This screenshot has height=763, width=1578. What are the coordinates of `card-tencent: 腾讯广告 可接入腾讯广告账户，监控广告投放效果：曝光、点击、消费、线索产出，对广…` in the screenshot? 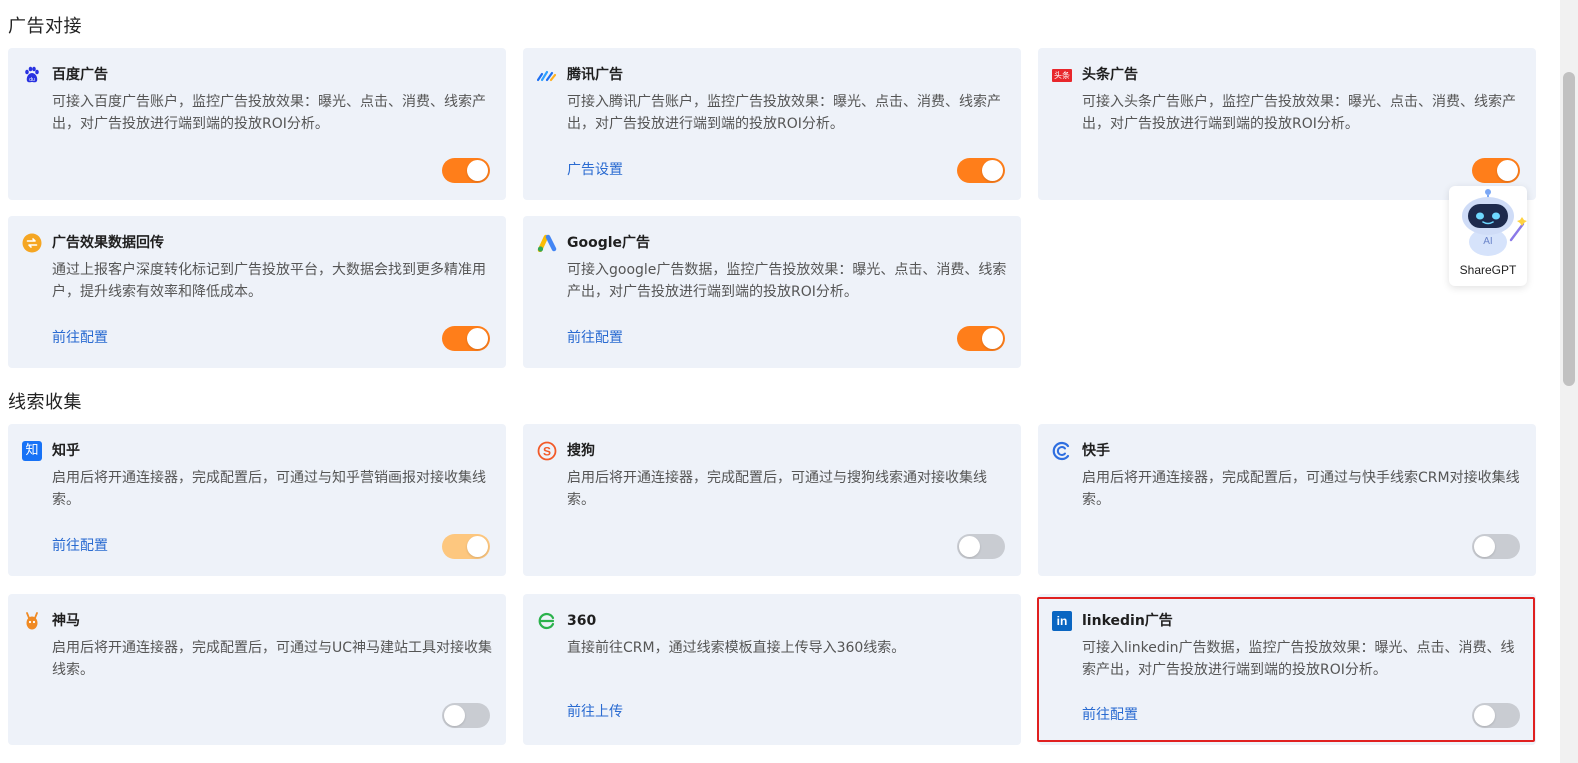 It's located at (772, 124).